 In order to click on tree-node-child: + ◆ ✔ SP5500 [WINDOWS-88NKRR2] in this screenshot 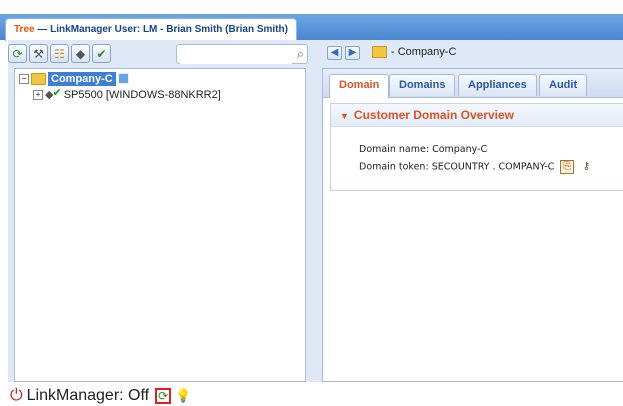, I will do `click(127, 94)`.